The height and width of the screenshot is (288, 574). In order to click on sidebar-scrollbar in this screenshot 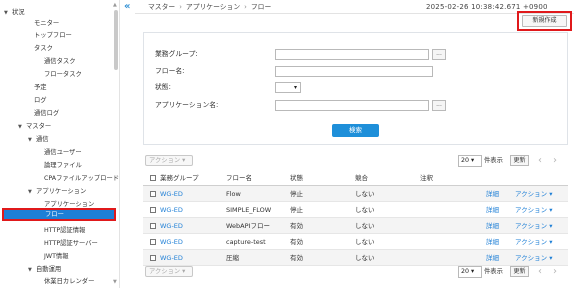, I will do `click(116, 40)`.